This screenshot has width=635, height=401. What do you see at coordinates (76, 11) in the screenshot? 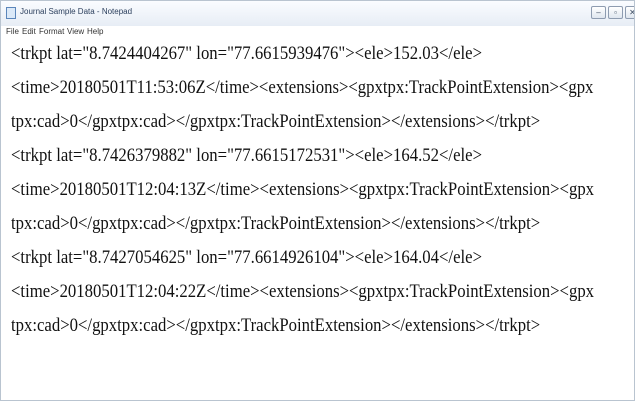
I see `window-title: Journal Sample Data - Notepad` at bounding box center [76, 11].